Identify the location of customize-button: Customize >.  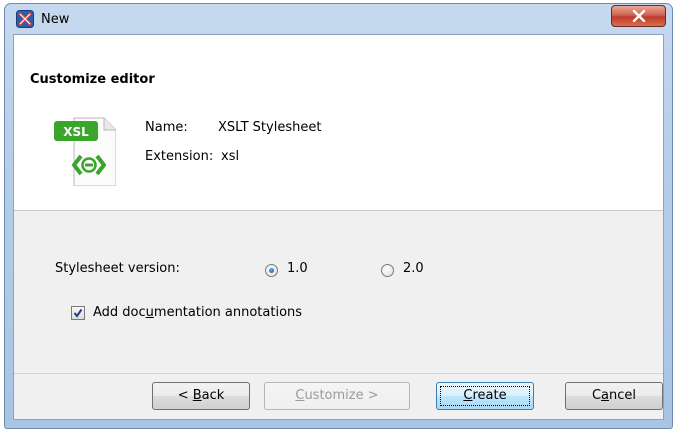
(337, 396).